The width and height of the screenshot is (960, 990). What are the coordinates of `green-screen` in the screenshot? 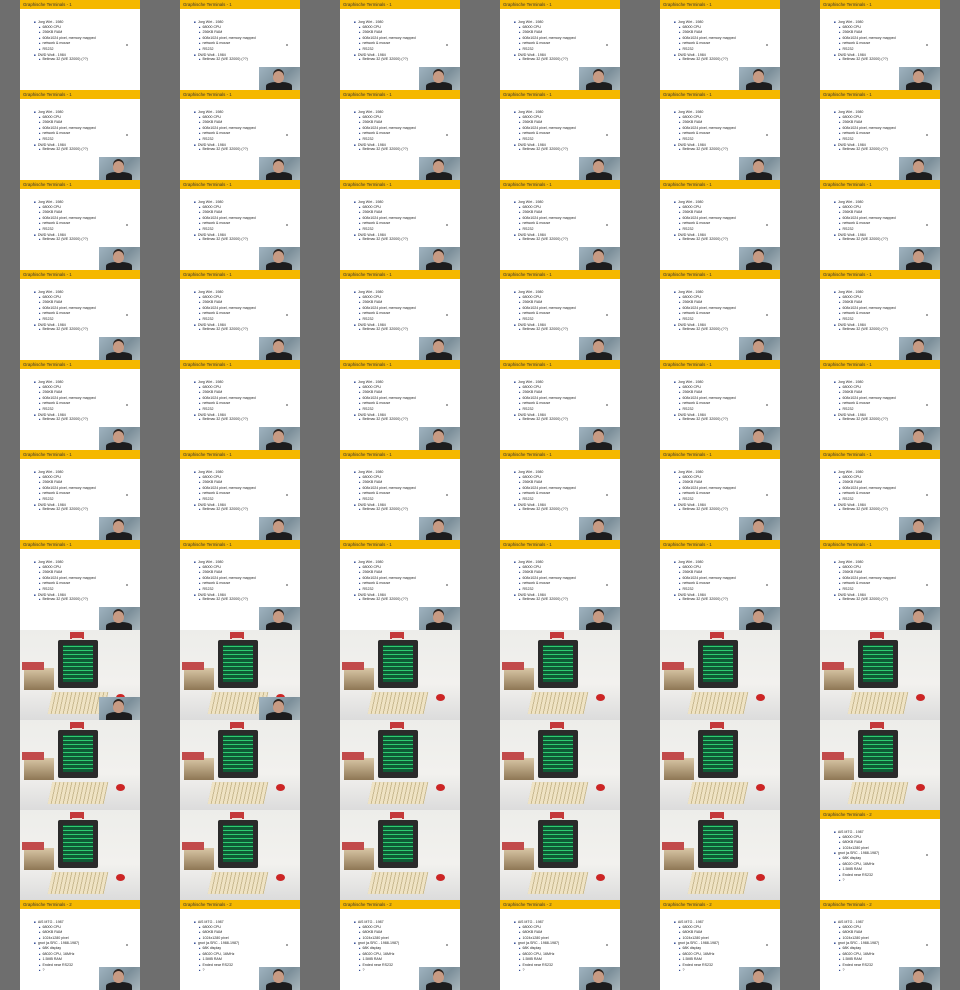 It's located at (878, 663).